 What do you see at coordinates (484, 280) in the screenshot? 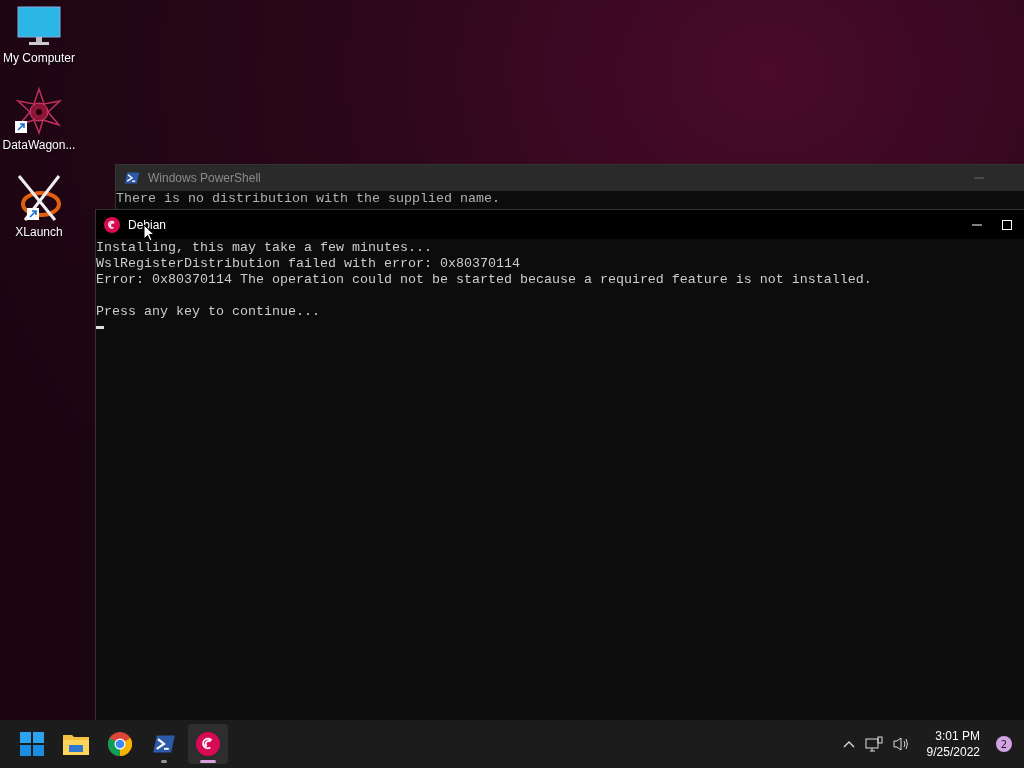
I see `console-line: Error: 0x80370114 The operation could not be started because a required feature is not installed.` at bounding box center [484, 280].